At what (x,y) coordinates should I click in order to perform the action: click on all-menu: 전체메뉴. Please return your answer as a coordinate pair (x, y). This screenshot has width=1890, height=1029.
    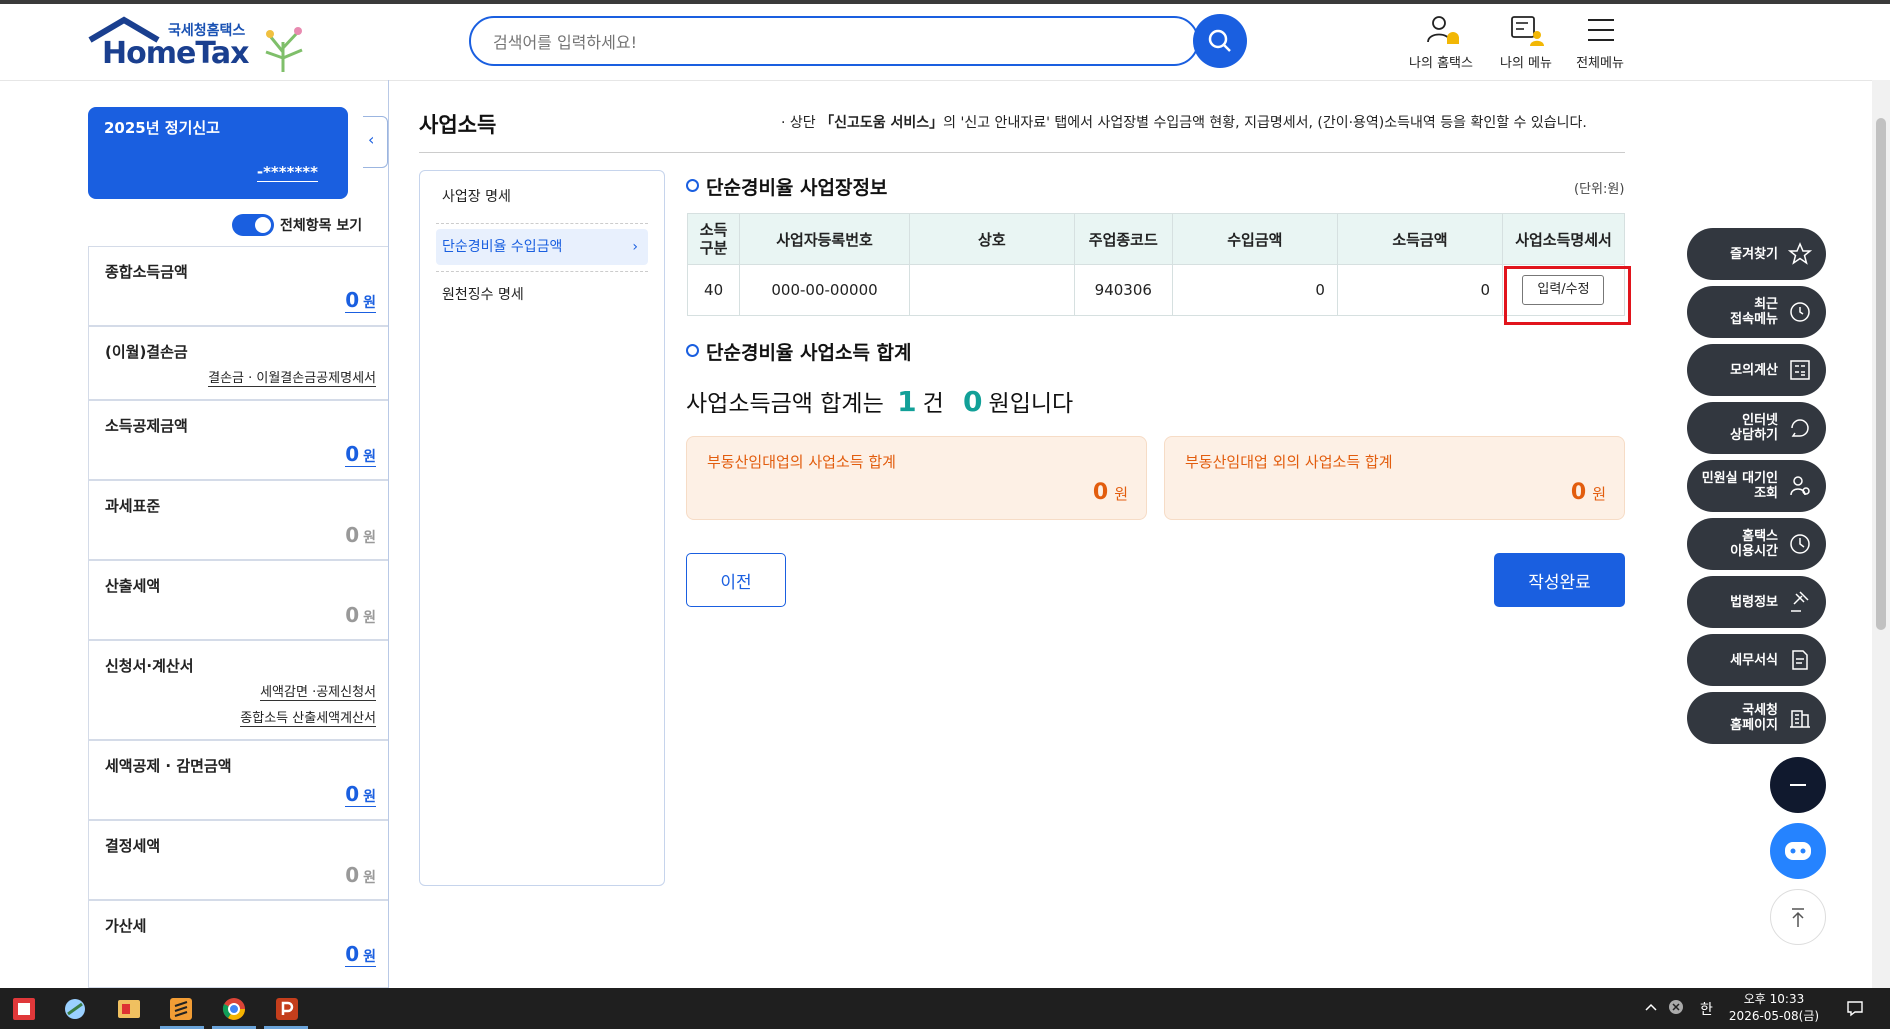
    Looking at the image, I should click on (1600, 44).